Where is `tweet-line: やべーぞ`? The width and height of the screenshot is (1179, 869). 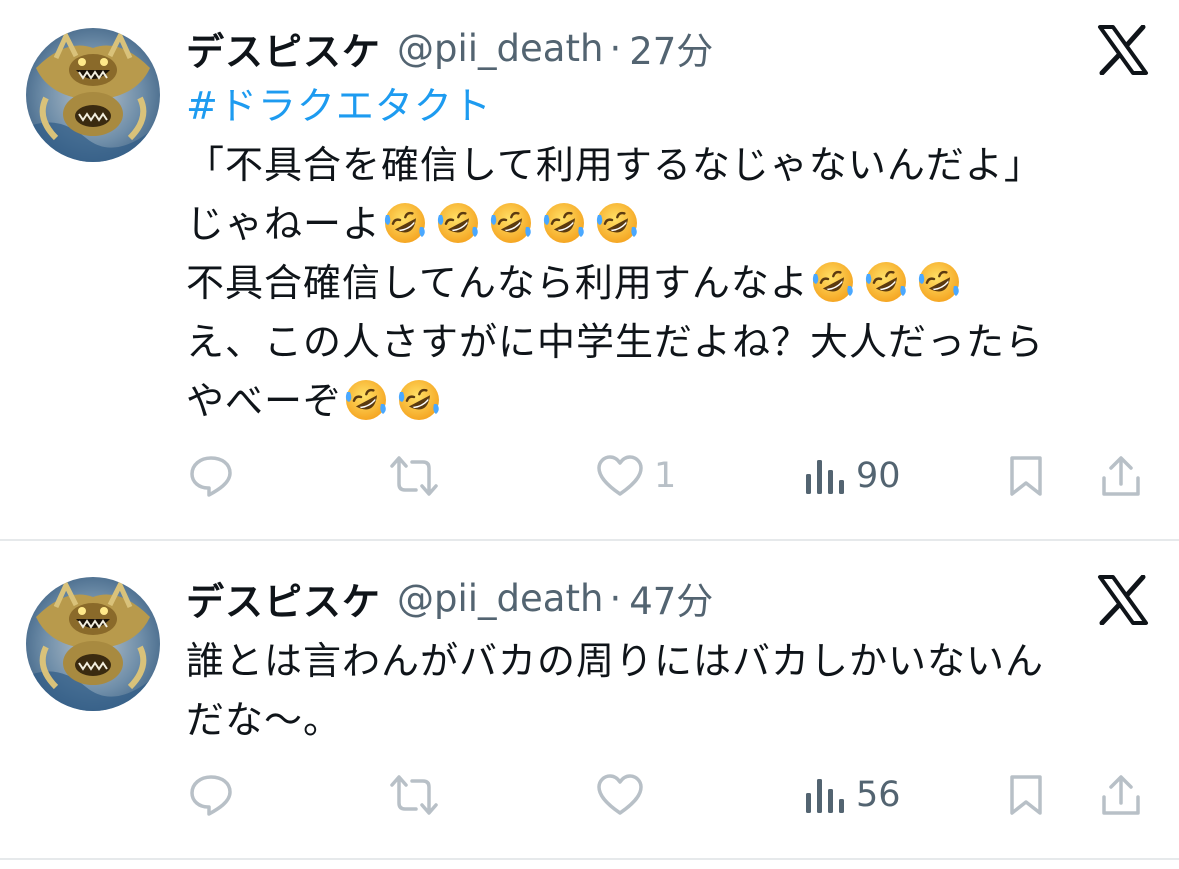 tweet-line: やべーぞ is located at coordinates (666, 401).